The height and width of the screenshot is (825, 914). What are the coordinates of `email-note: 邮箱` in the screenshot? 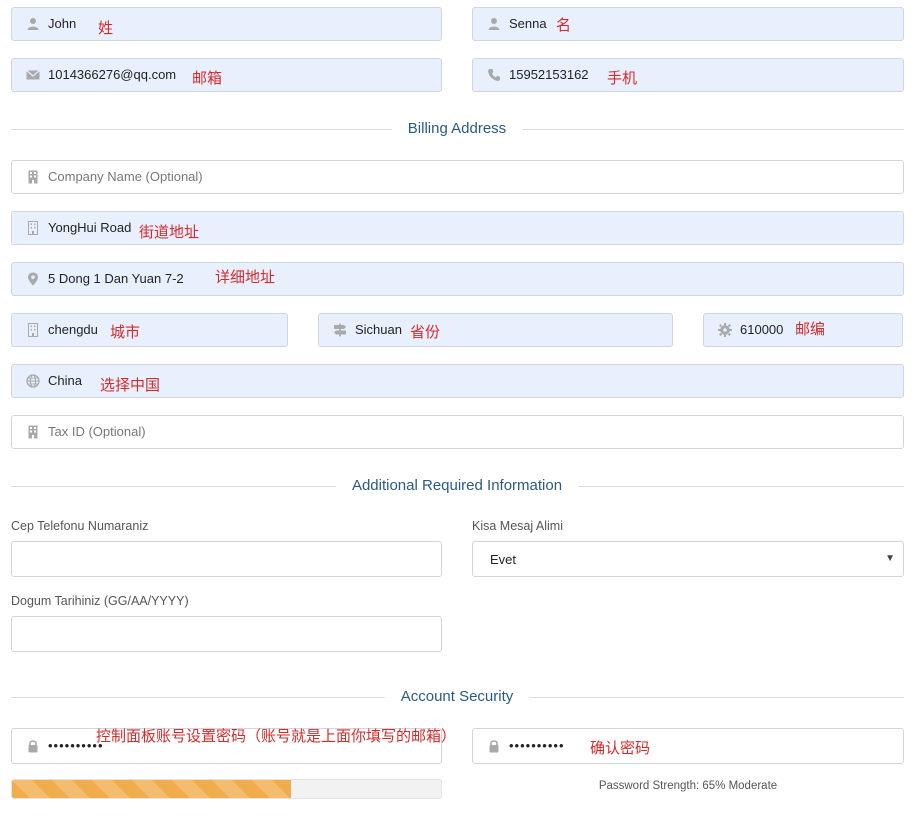 It's located at (207, 78).